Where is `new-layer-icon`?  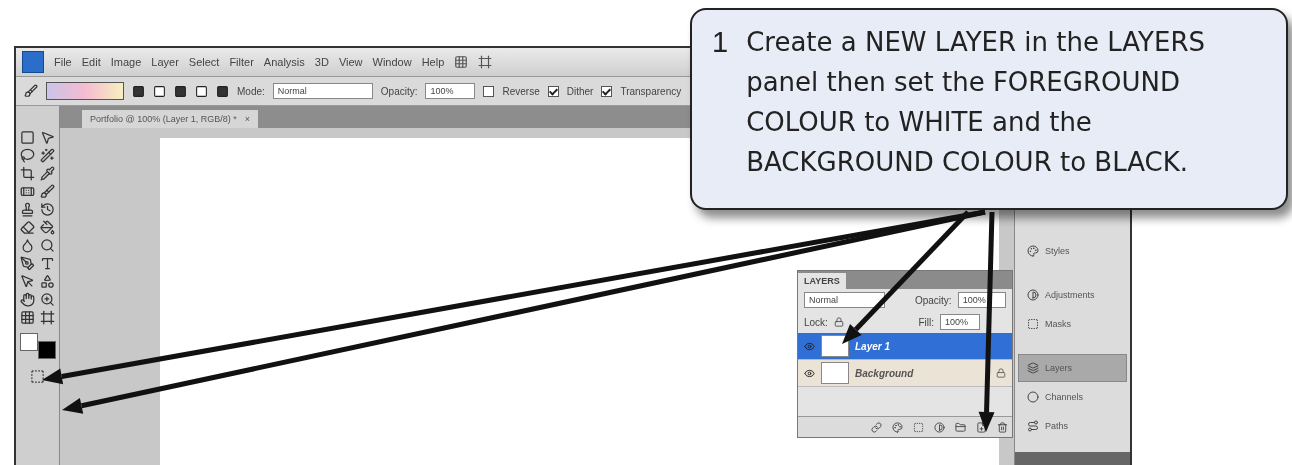 new-layer-icon is located at coordinates (981, 427).